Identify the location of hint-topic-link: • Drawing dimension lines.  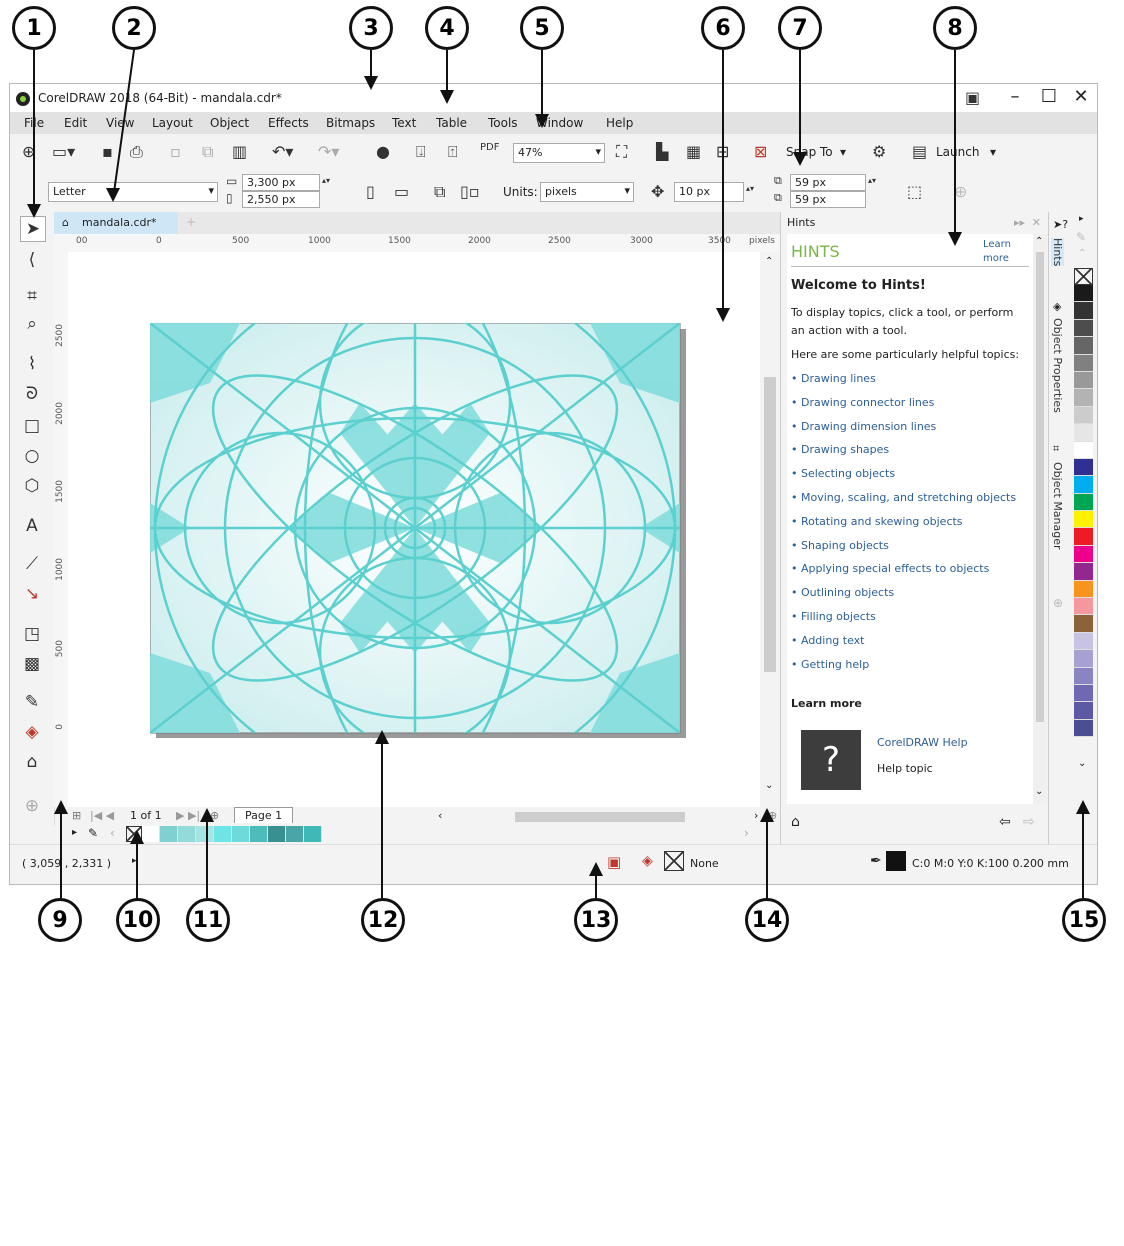
(911, 427).